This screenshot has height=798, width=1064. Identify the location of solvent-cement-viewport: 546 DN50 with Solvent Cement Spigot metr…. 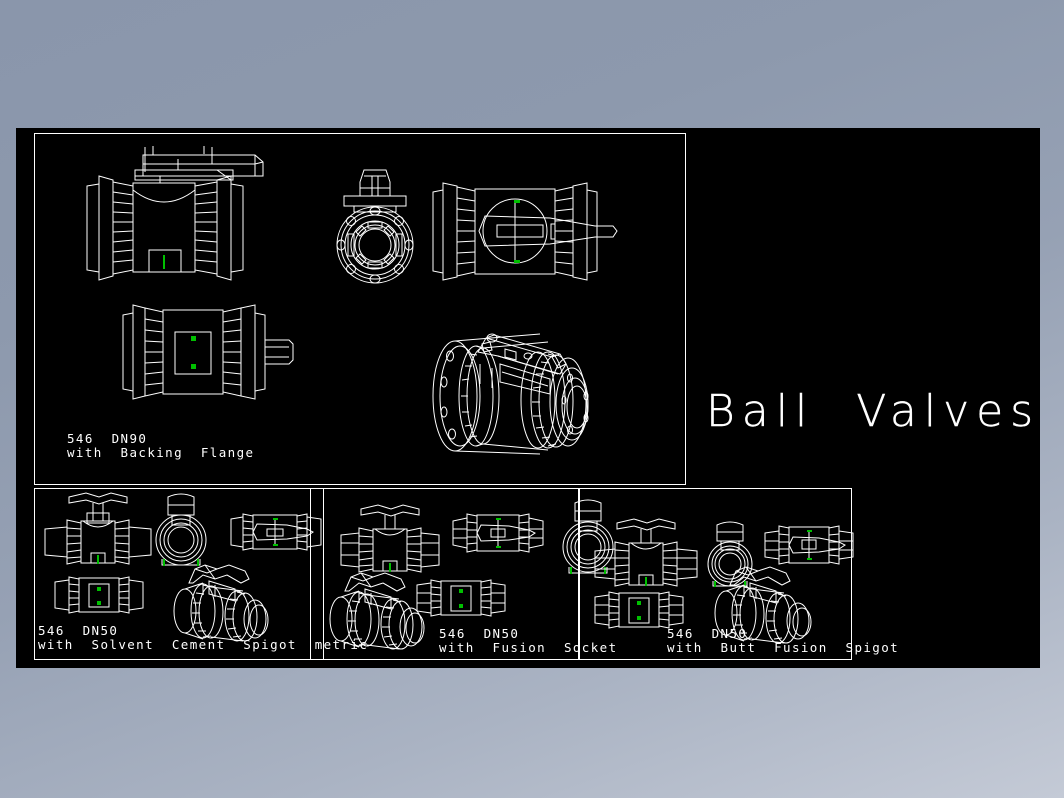
(200, 574).